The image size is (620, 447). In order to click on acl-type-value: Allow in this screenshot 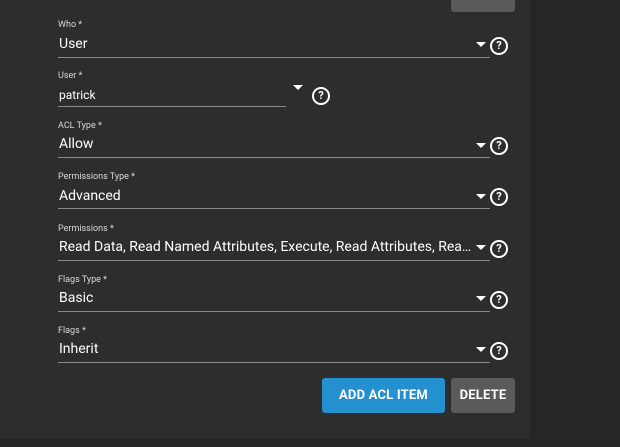, I will do `click(76, 144)`.